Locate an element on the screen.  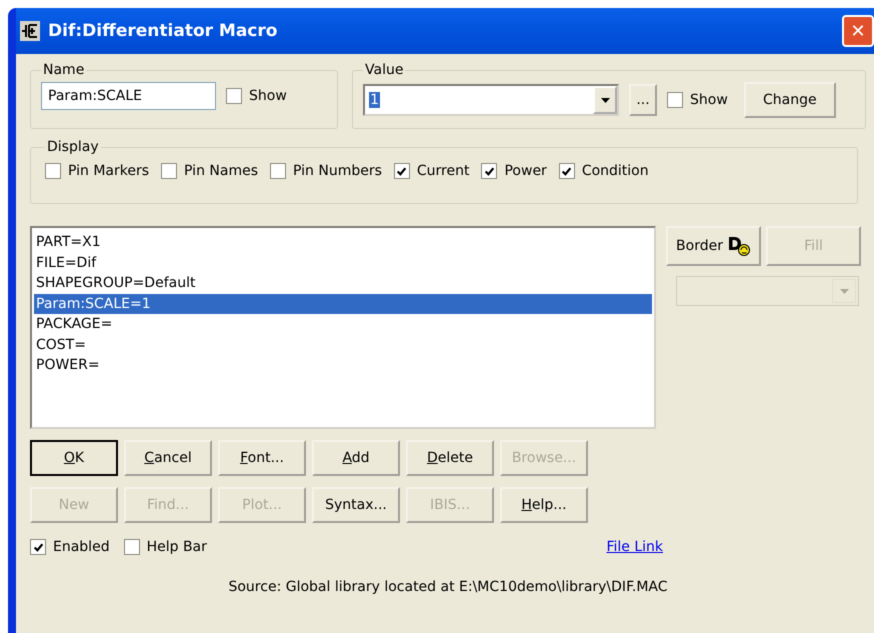
group-label: Display is located at coordinates (73, 147).